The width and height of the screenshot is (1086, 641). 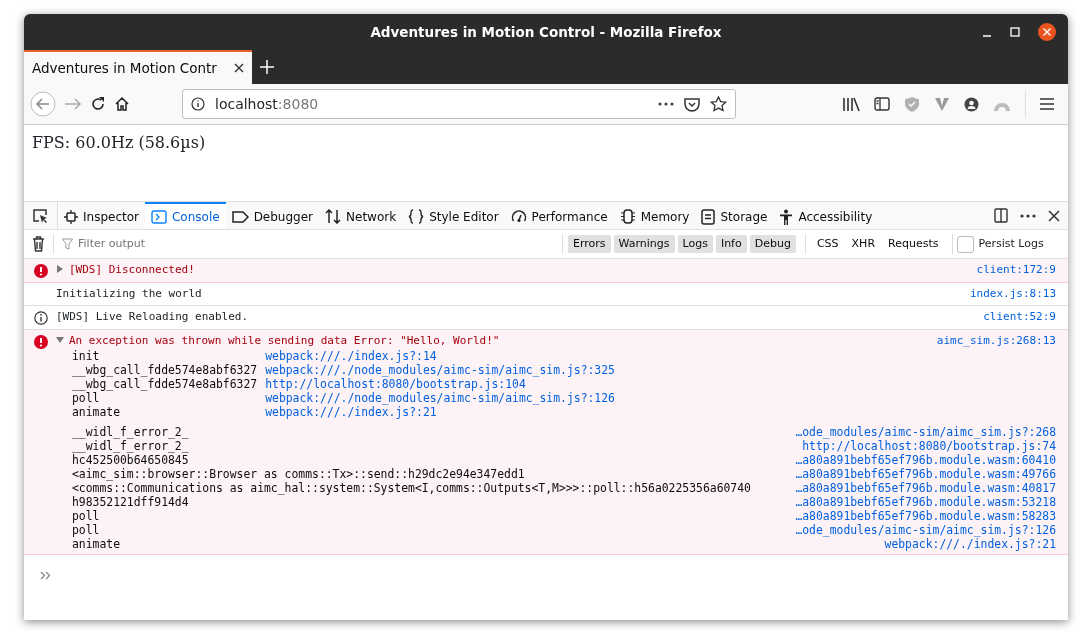 What do you see at coordinates (925, 516) in the screenshot?
I see `stack-source-link: …a80a891bebf65ef796b.module.wasm:58283` at bounding box center [925, 516].